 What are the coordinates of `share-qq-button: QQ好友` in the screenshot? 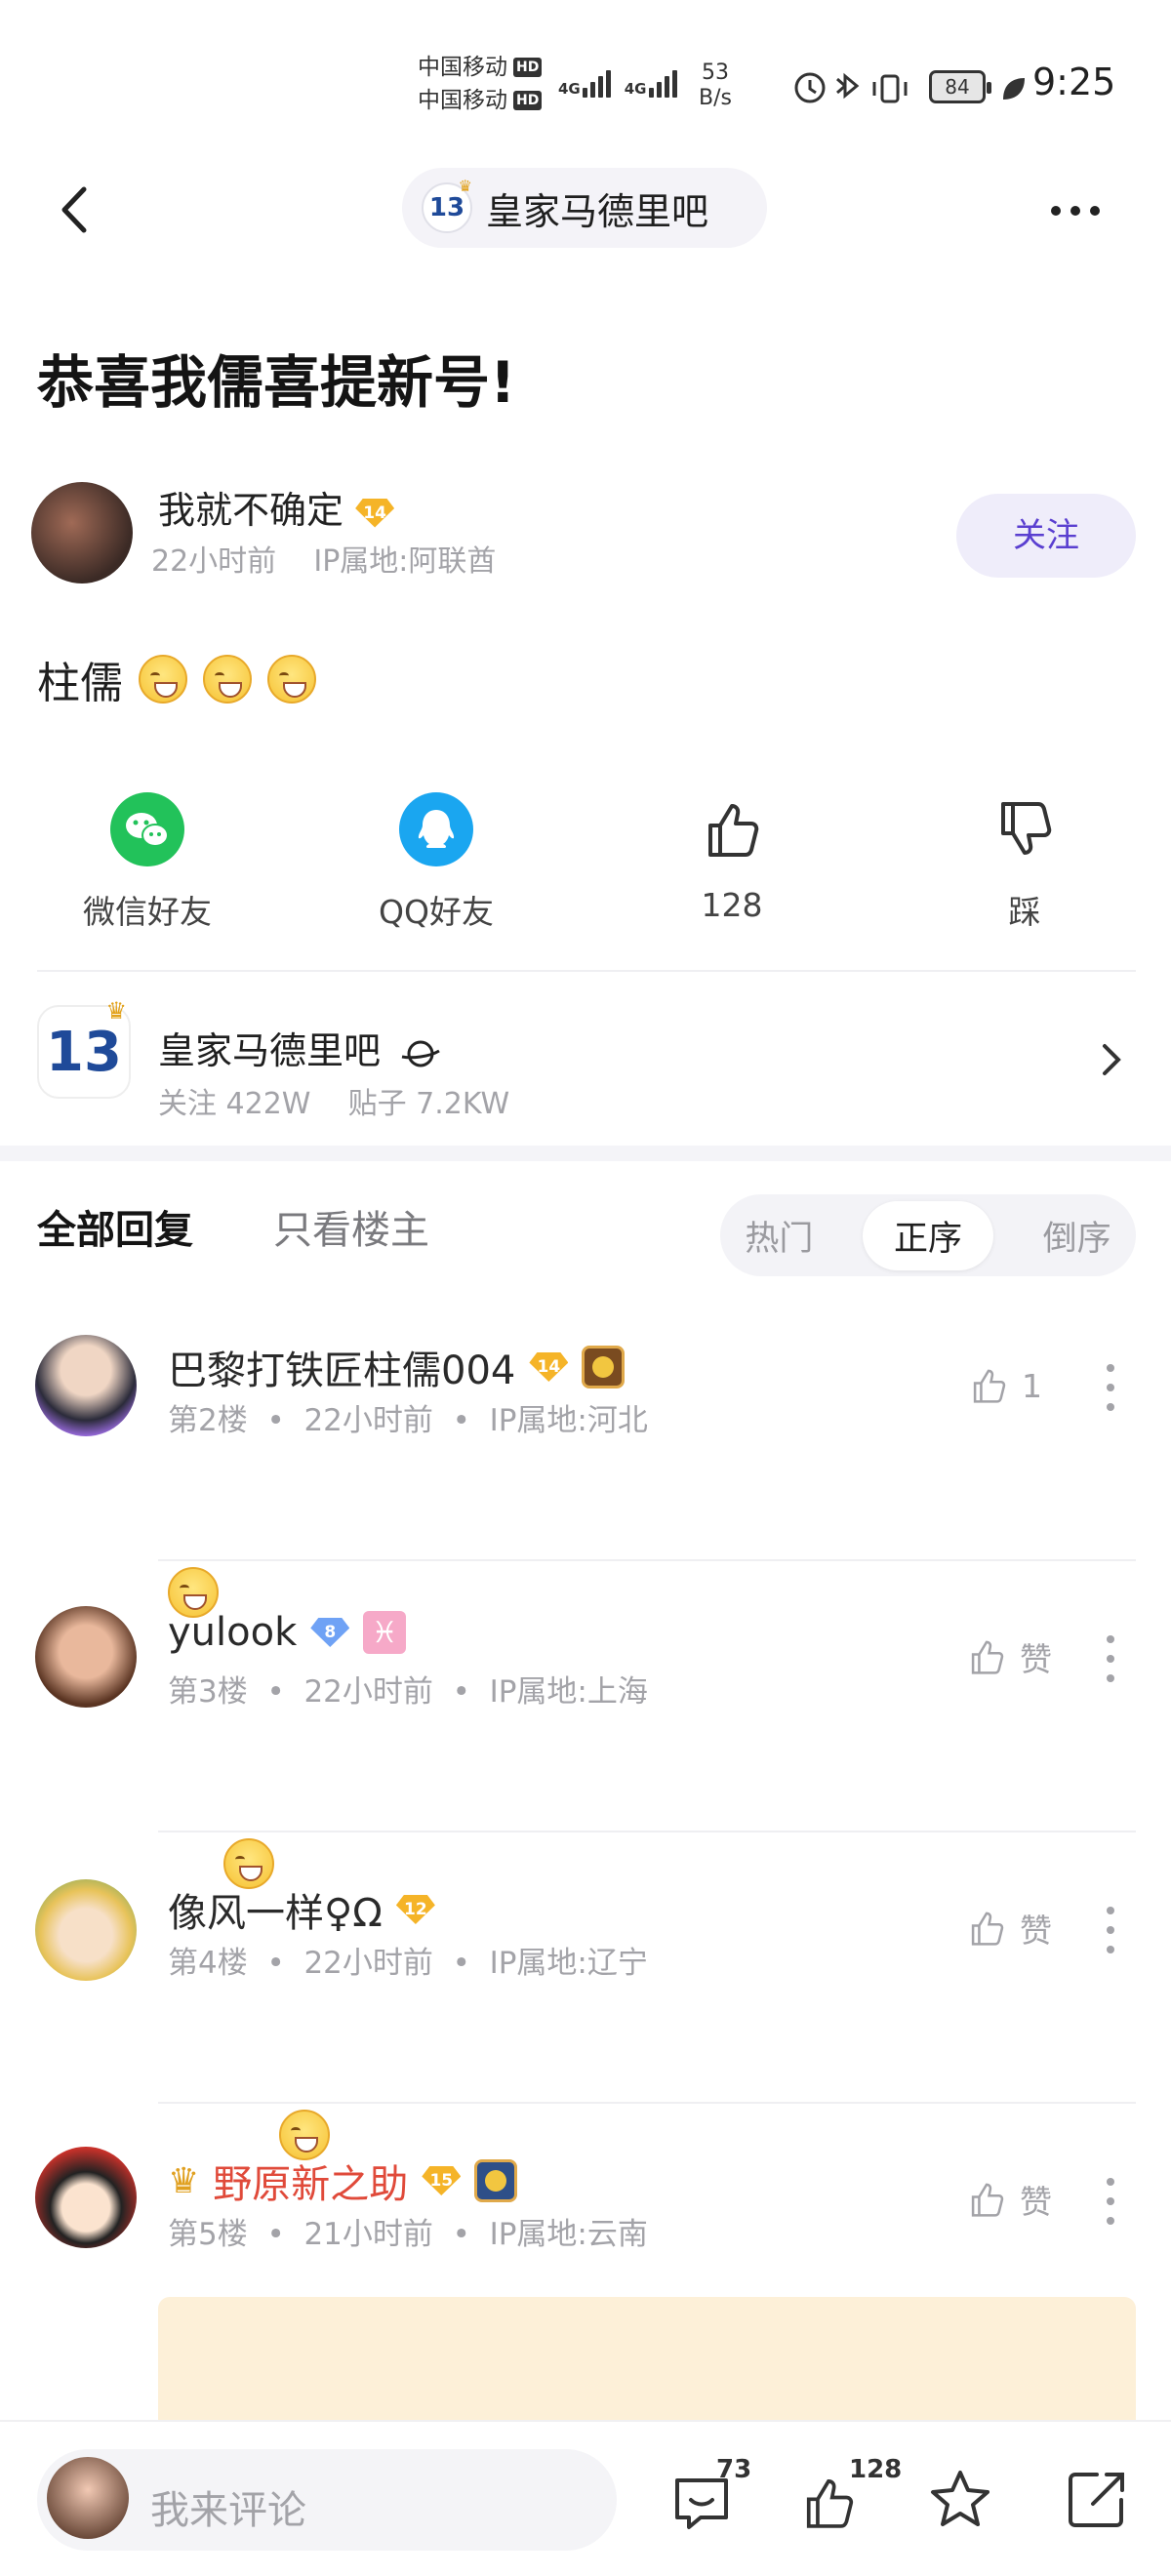 It's located at (436, 862).